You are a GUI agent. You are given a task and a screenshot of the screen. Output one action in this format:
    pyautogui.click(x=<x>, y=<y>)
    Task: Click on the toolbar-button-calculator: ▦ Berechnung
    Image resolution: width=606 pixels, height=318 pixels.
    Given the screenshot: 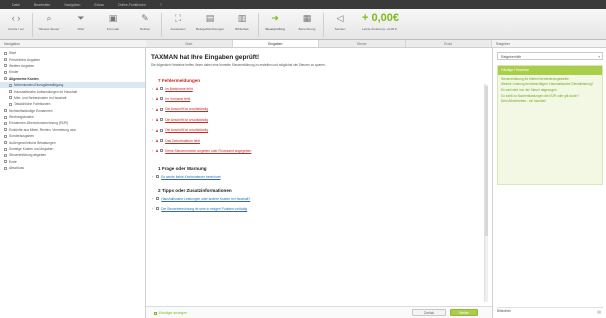 What is the action you would take?
    pyautogui.click(x=307, y=20)
    